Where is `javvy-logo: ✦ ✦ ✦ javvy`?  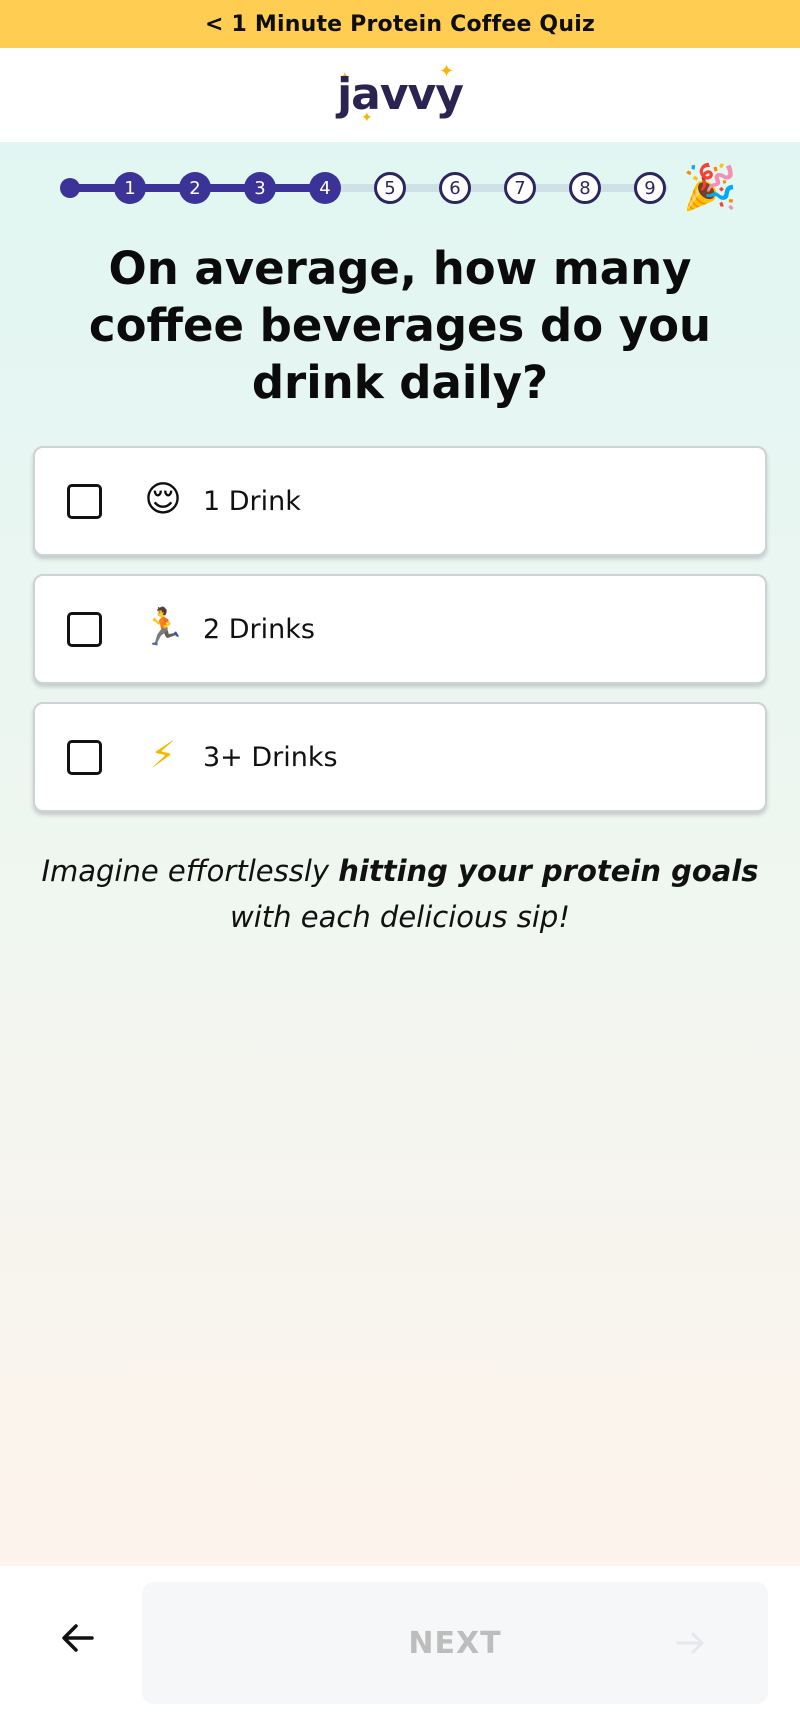
javvy-logo: ✦ ✦ ✦ javvy is located at coordinates (400, 95).